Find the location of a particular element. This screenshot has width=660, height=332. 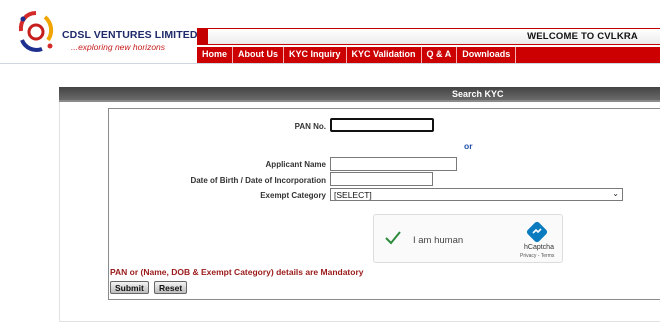

hcaptcha-logo-icon is located at coordinates (537, 232).